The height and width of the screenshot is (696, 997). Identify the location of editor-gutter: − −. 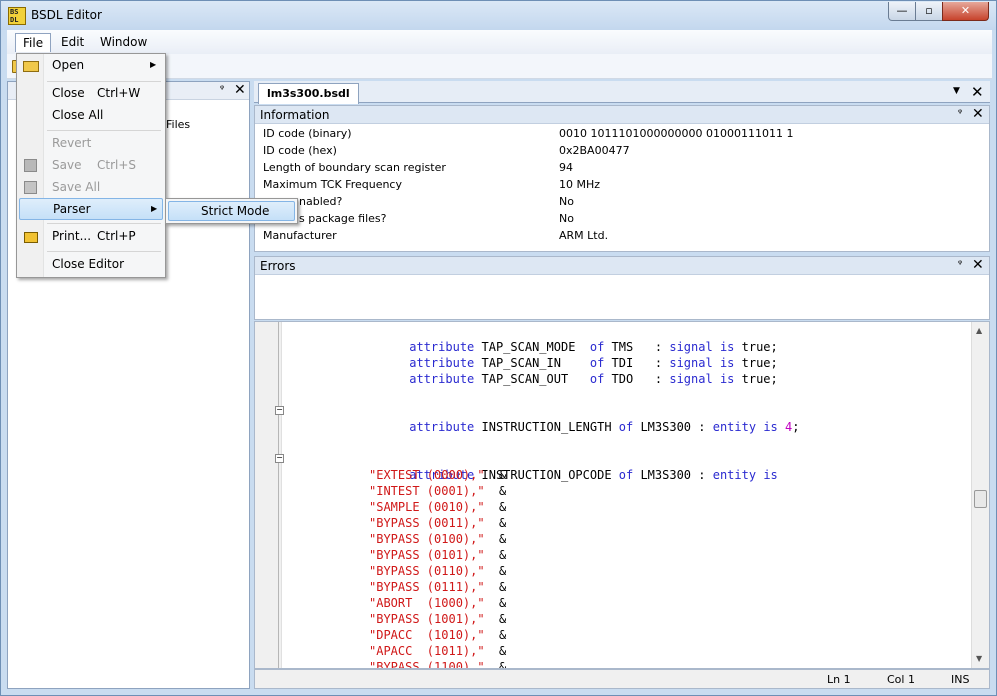
(269, 495).